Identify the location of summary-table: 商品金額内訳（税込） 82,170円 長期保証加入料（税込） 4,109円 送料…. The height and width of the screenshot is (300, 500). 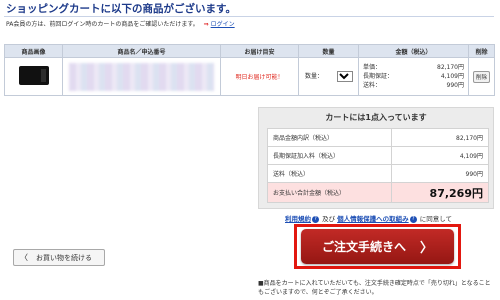
(377, 165).